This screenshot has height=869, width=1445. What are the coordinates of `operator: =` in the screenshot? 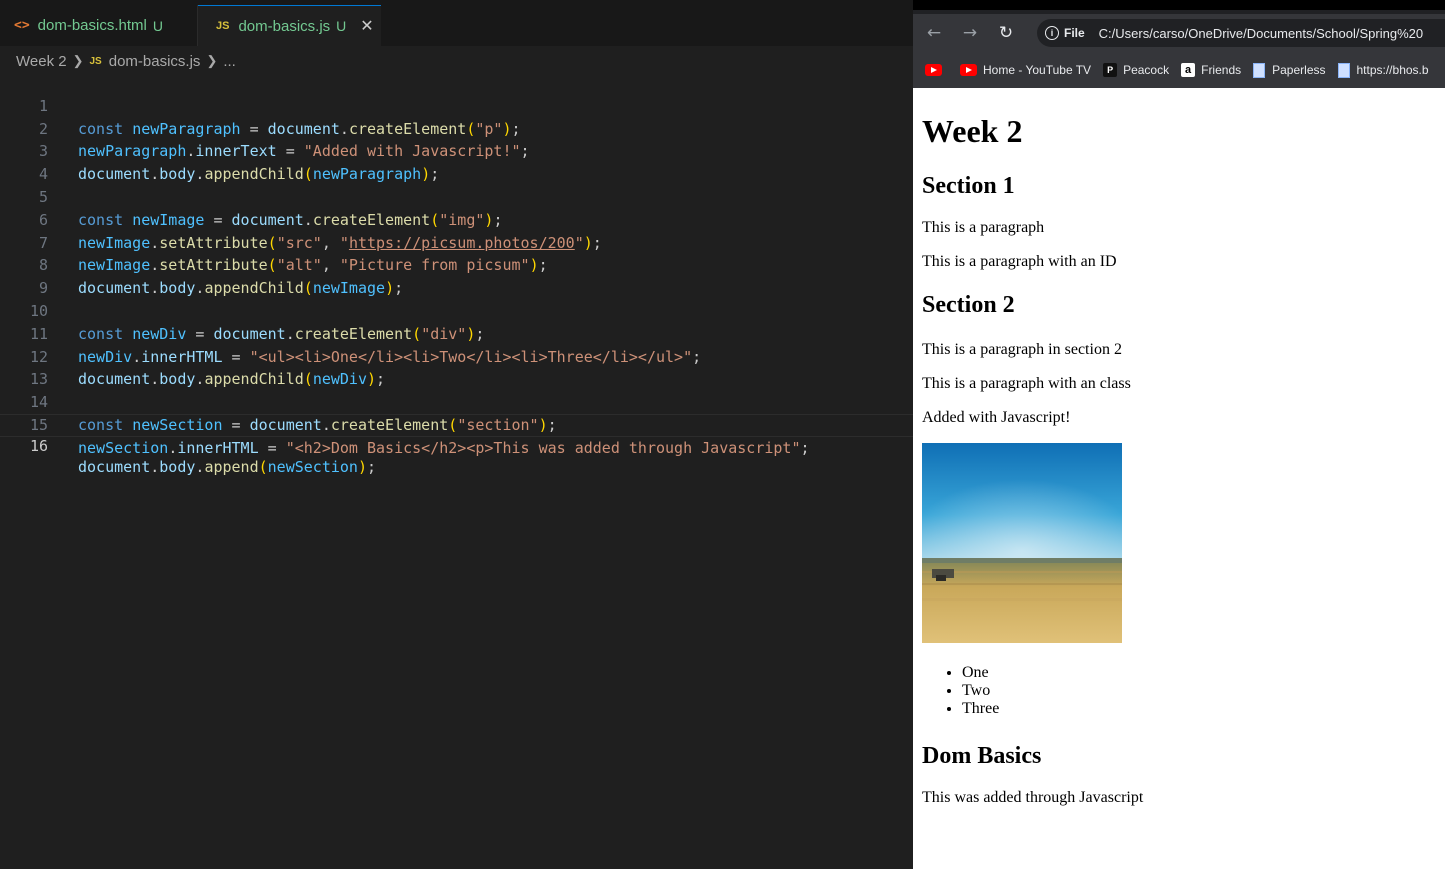 It's located at (272, 447).